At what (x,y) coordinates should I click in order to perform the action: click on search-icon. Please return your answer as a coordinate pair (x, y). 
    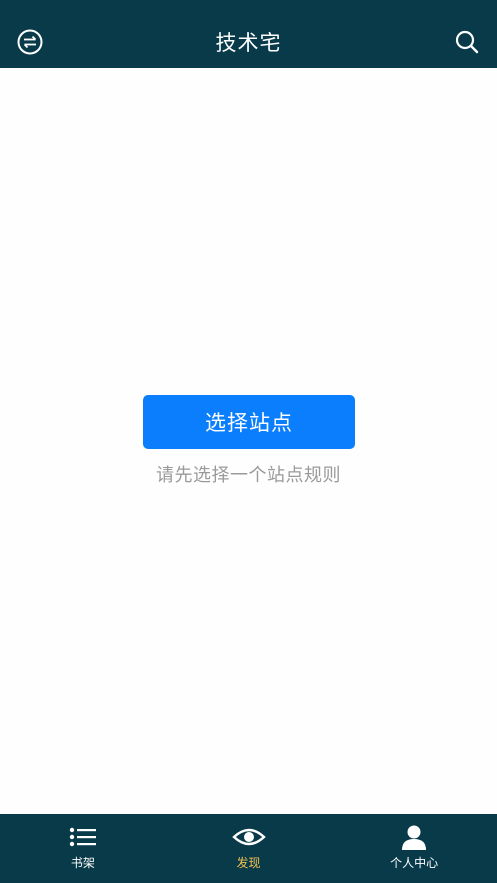
    Looking at the image, I should click on (467, 42).